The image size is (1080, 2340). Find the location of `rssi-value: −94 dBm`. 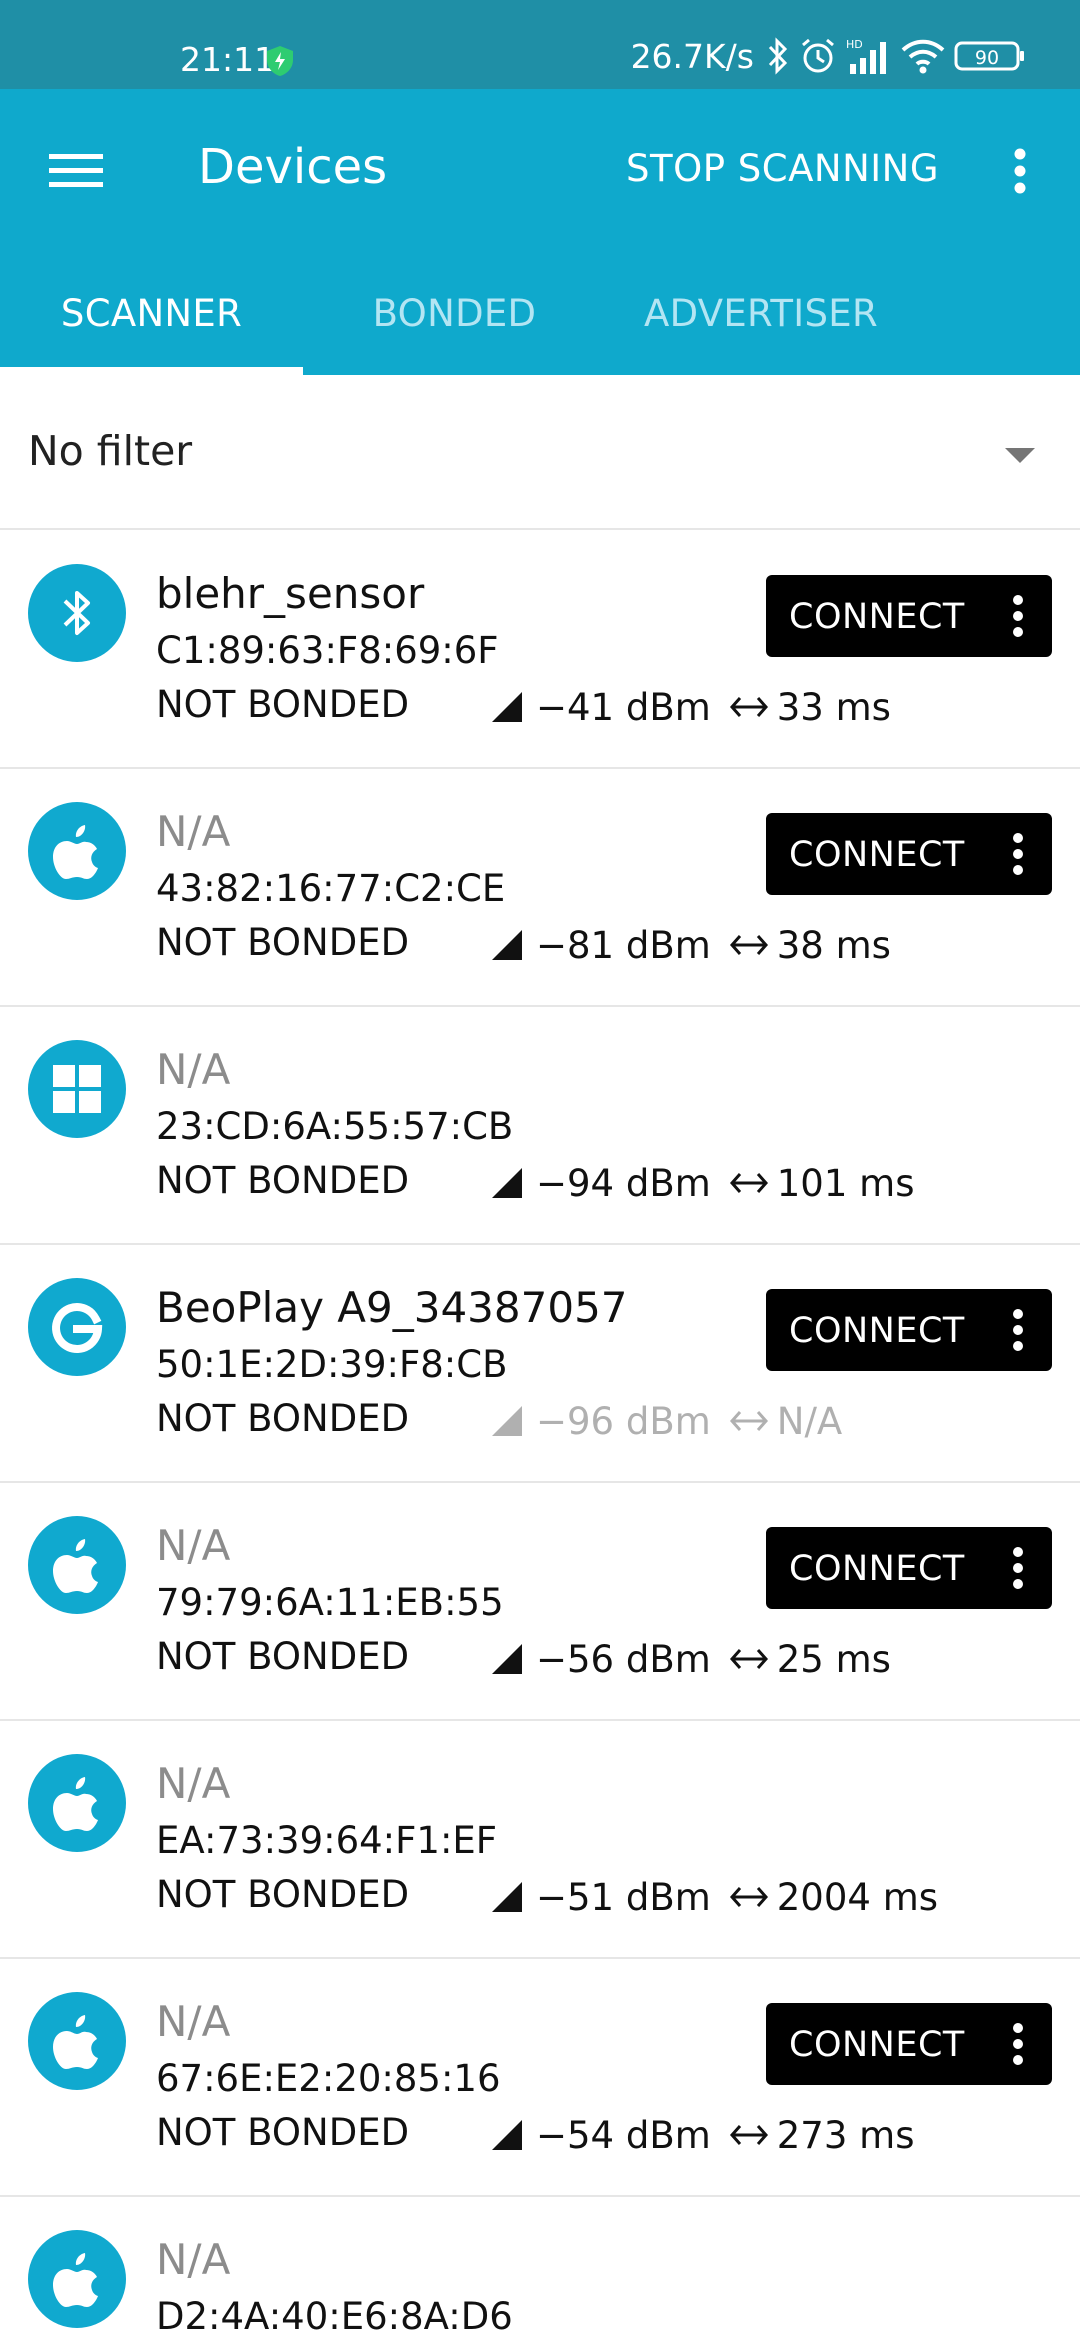

rssi-value: −94 dBm is located at coordinates (623, 1183).